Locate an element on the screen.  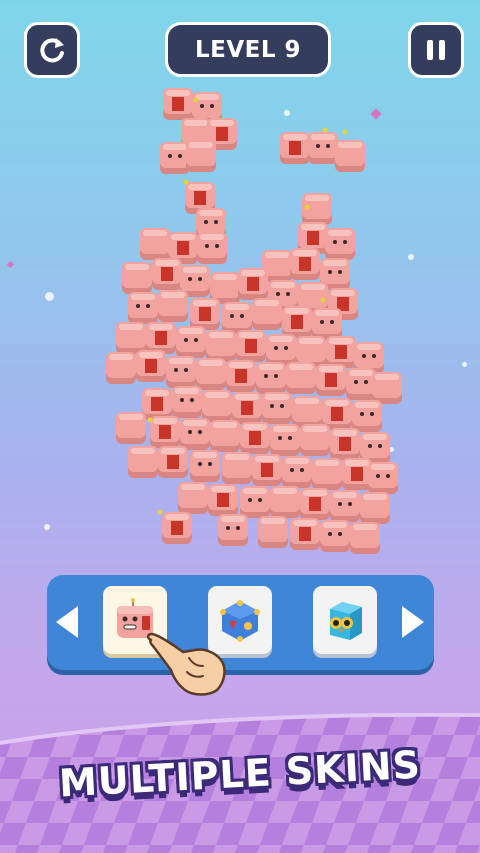
skin-option-cyan-owl is located at coordinates (345, 620).